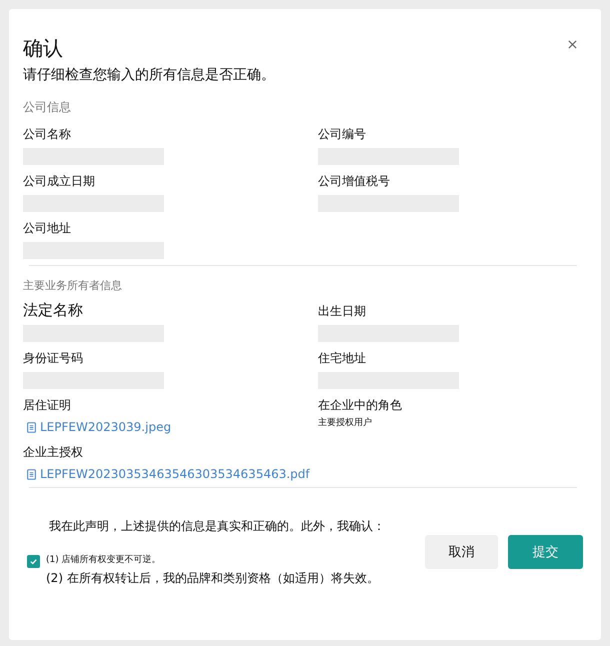 This screenshot has height=646, width=610. Describe the element at coordinates (104, 560) in the screenshot. I see `declaration-item: (1) 店铺所有权变更不可逆。` at that location.